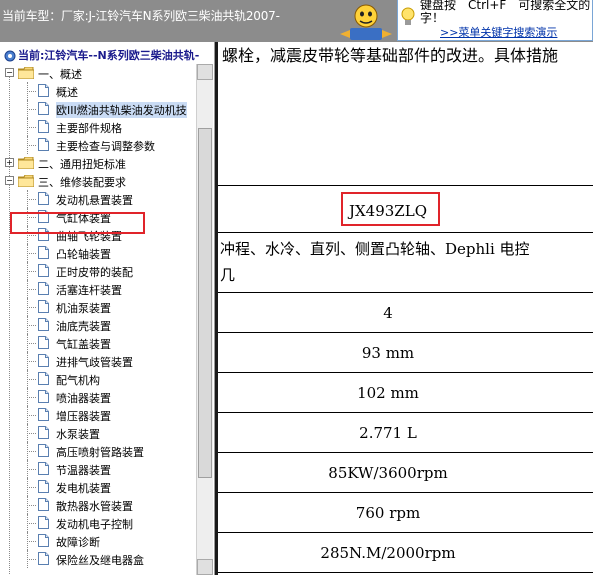  What do you see at coordinates (82, 164) in the screenshot?
I see `tree-folder-label: 二、通用扭矩标准` at bounding box center [82, 164].